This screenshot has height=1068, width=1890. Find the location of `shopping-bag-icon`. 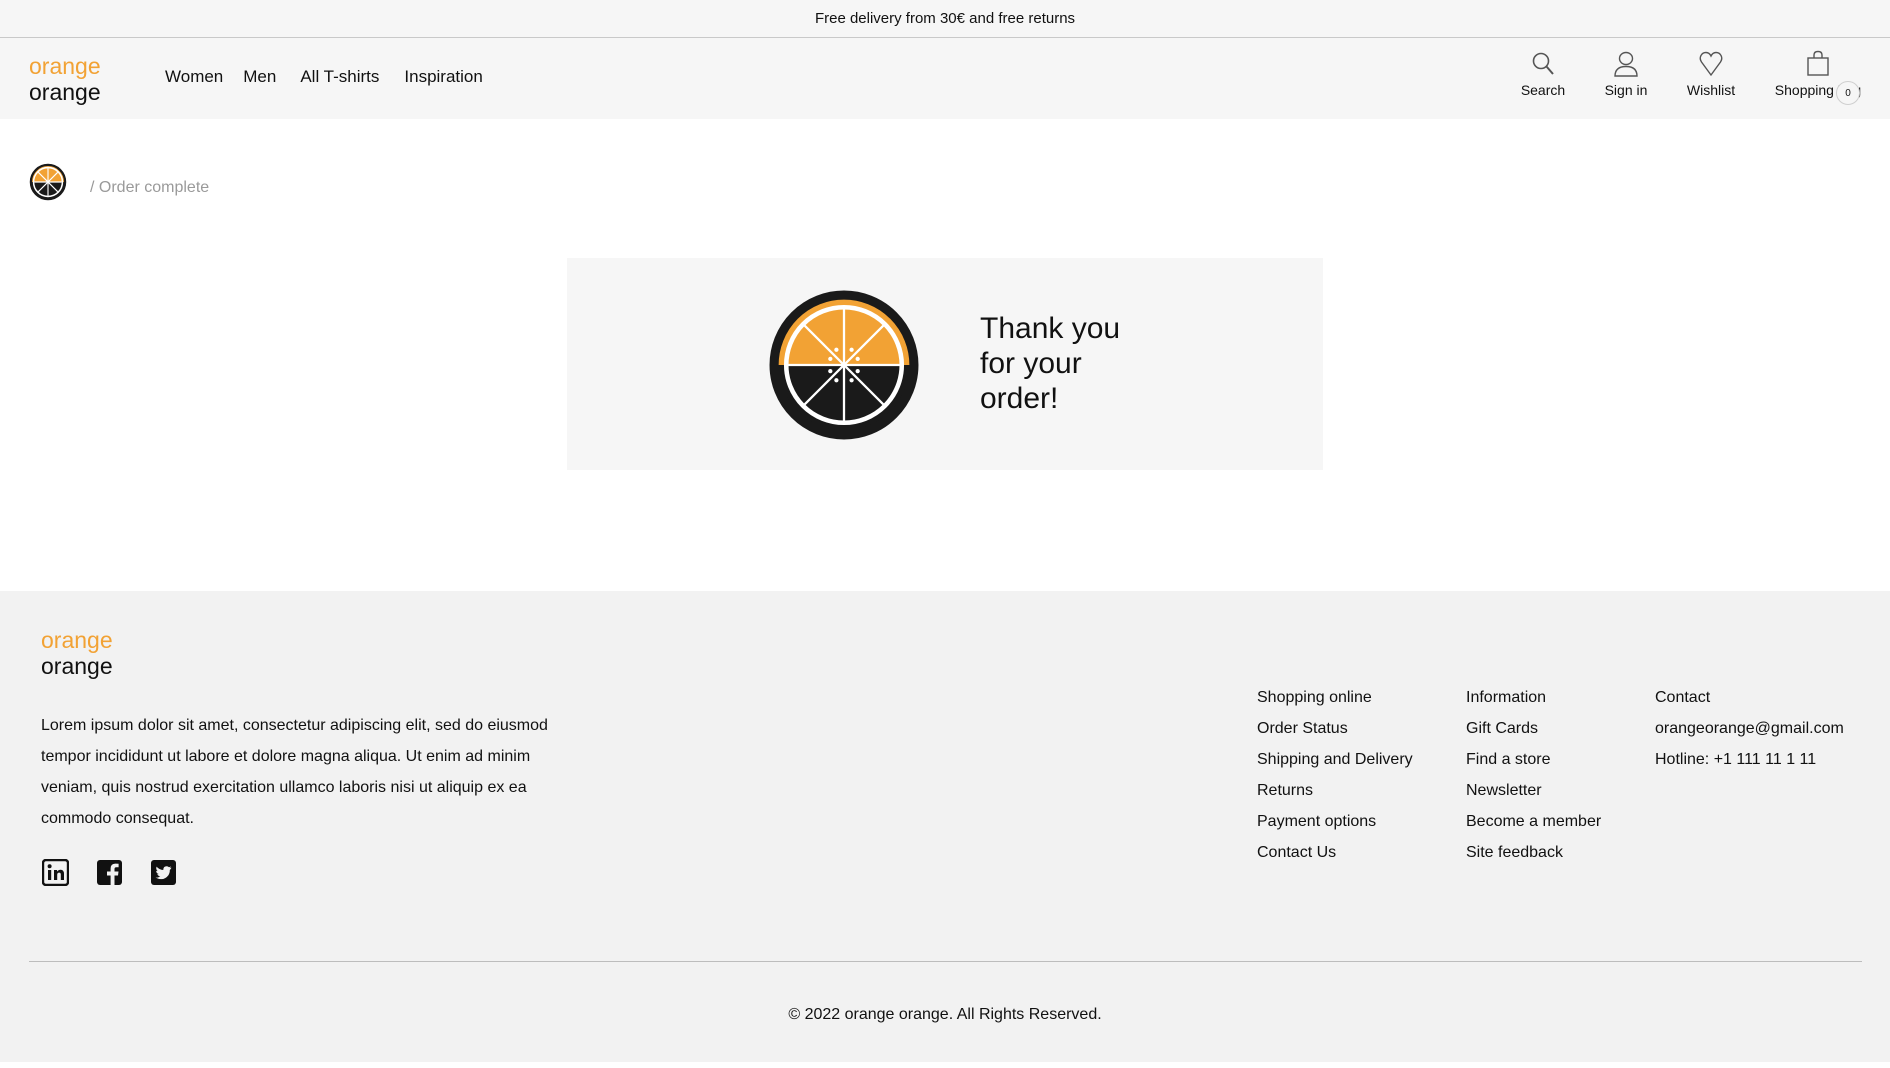

shopping-bag-icon is located at coordinates (1818, 63).